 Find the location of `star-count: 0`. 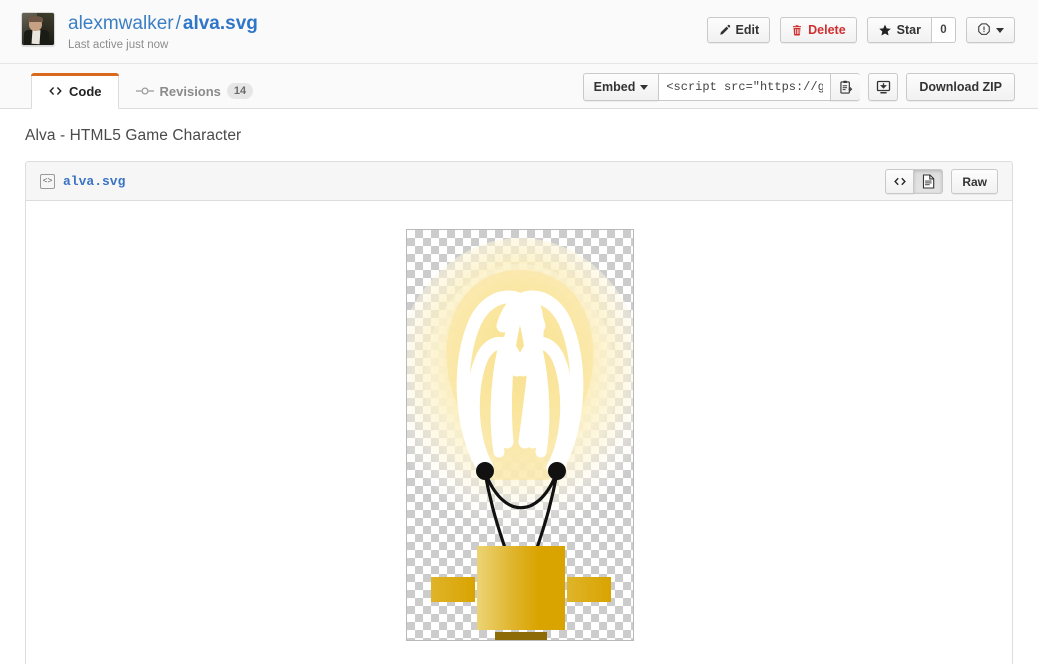

star-count: 0 is located at coordinates (944, 30).